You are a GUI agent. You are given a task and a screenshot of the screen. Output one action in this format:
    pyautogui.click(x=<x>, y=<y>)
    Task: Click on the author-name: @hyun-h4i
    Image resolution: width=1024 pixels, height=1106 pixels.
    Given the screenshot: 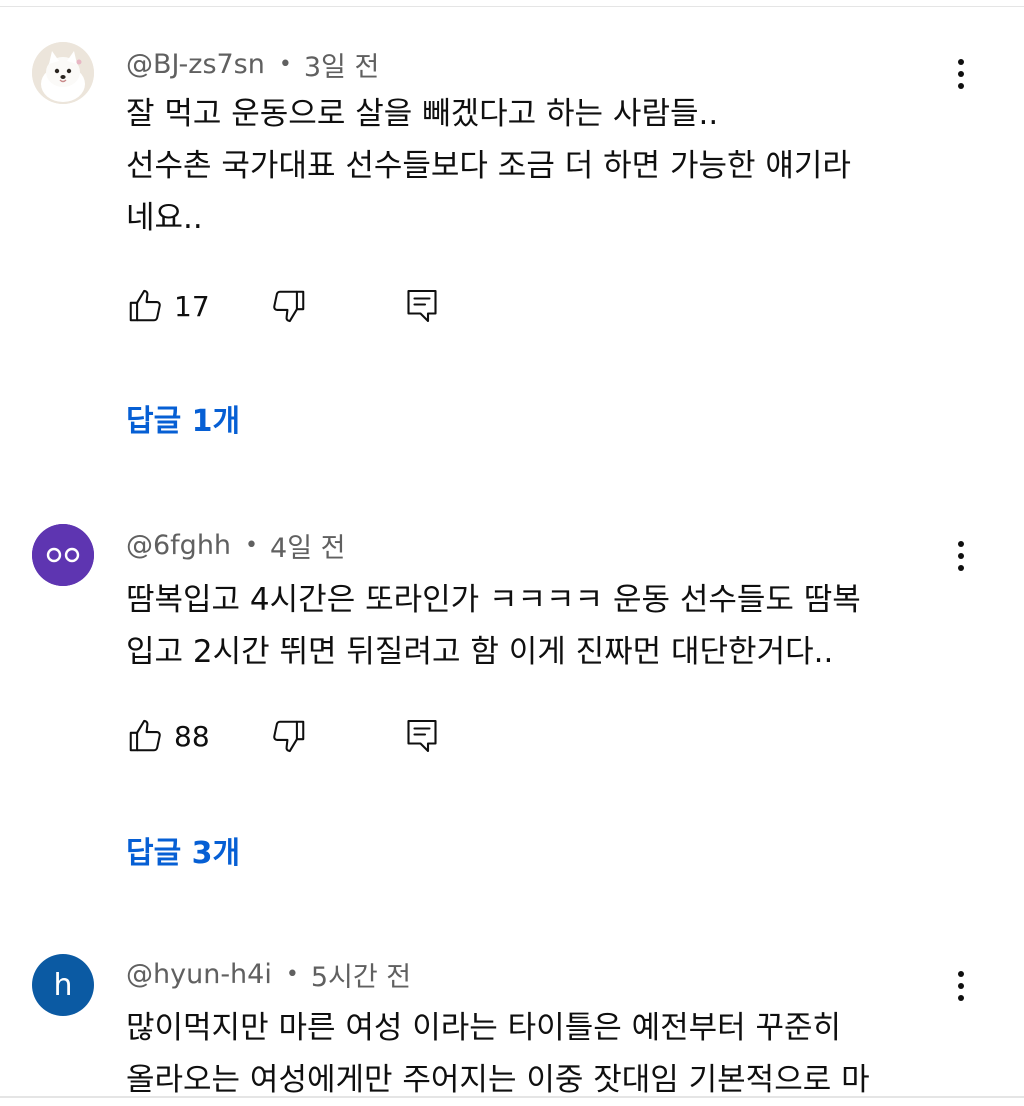 What is the action you would take?
    pyautogui.click(x=199, y=974)
    